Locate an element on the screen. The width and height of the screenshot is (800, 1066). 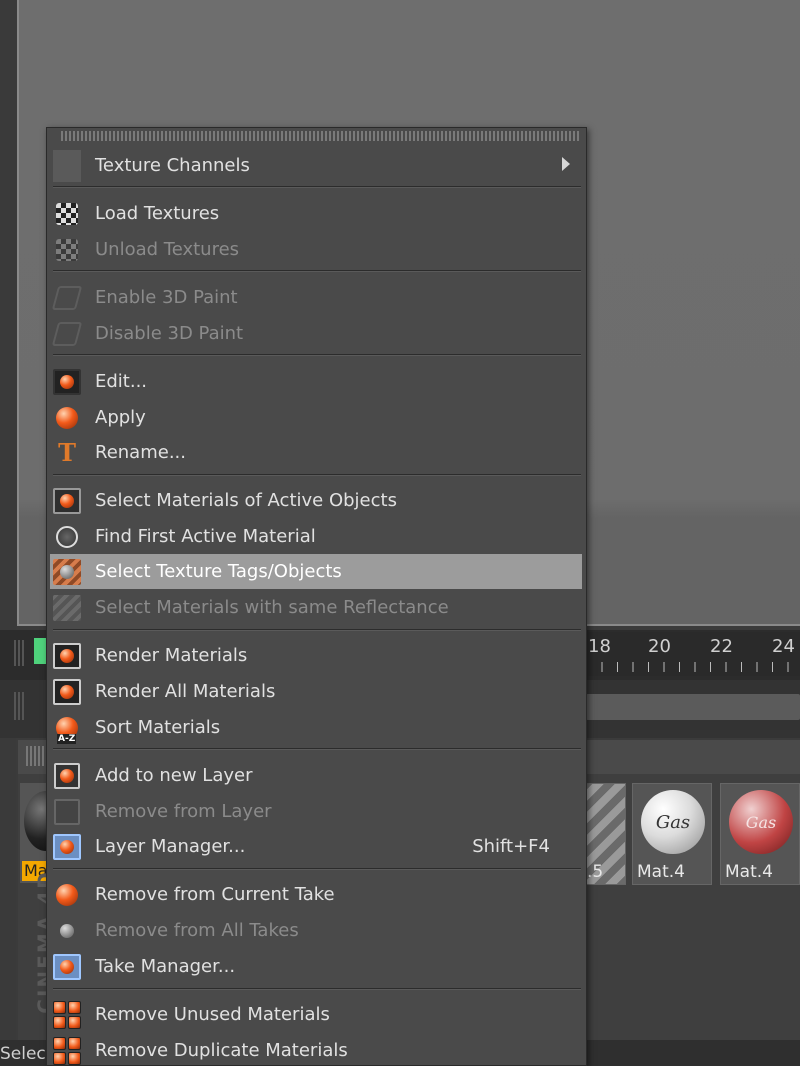
menu-item-render-all-materials: Render All Materials is located at coordinates (316, 691).